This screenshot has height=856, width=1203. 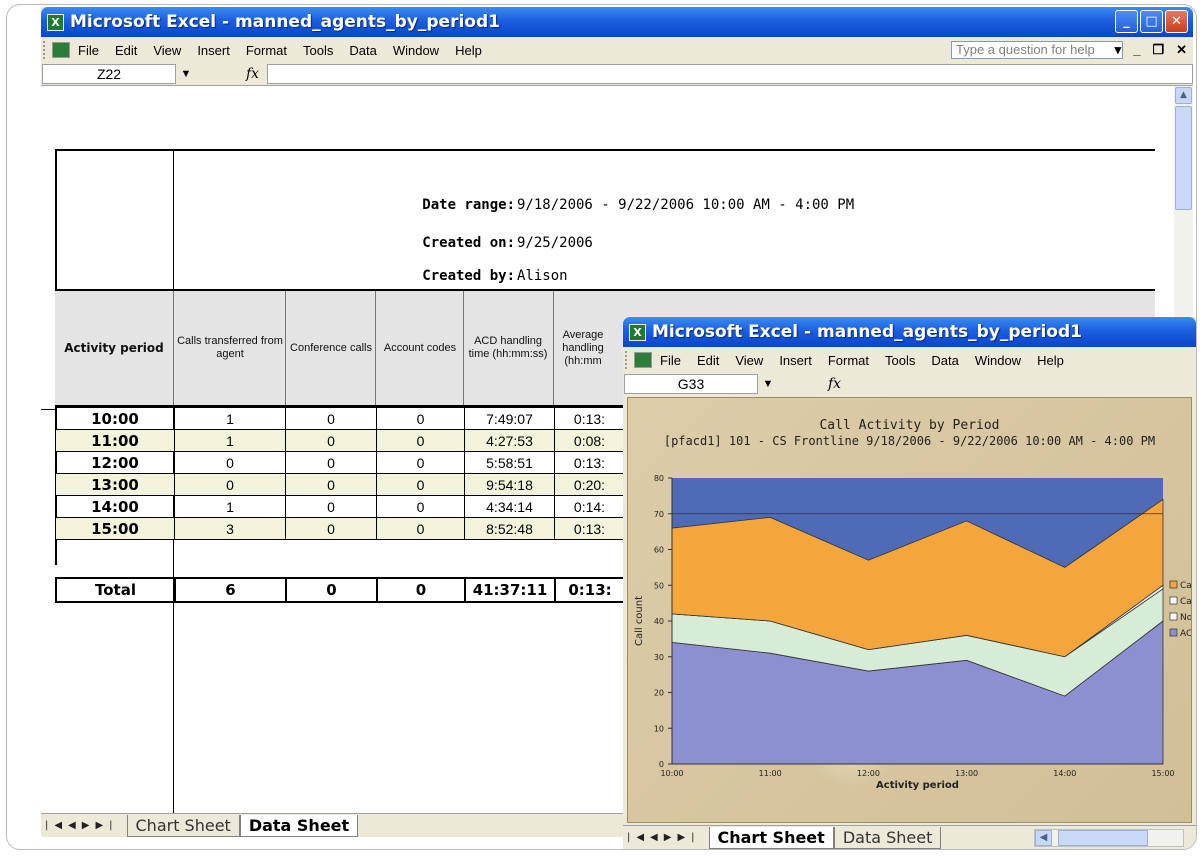 What do you see at coordinates (1173, 632) in the screenshot?
I see `legend-swatch` at bounding box center [1173, 632].